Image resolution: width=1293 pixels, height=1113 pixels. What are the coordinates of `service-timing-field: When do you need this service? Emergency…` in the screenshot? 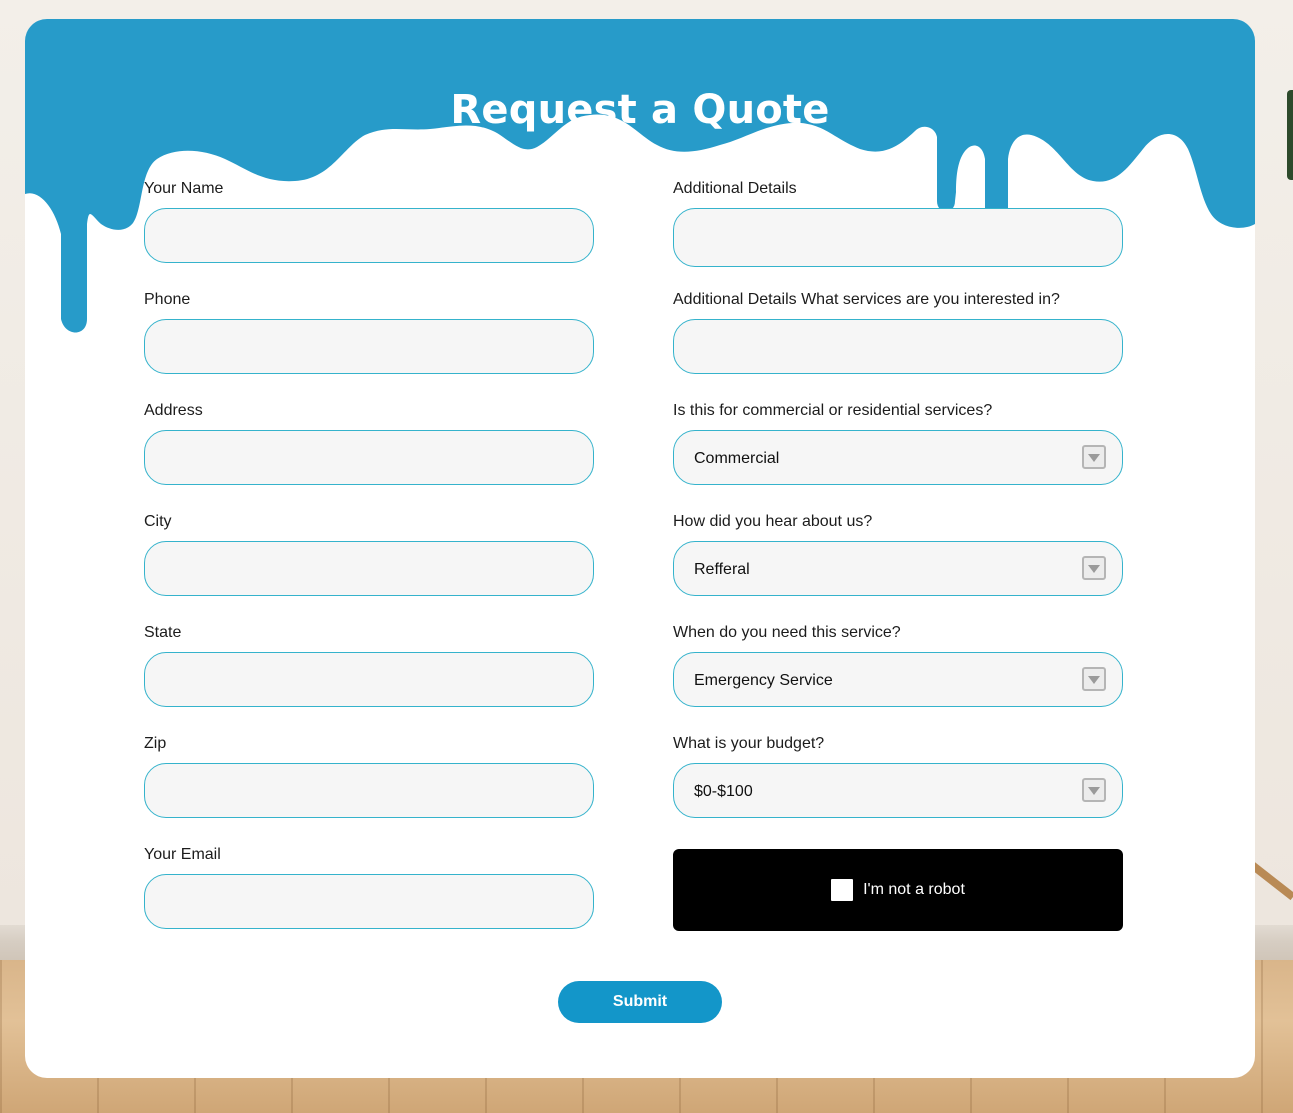 It's located at (898, 665).